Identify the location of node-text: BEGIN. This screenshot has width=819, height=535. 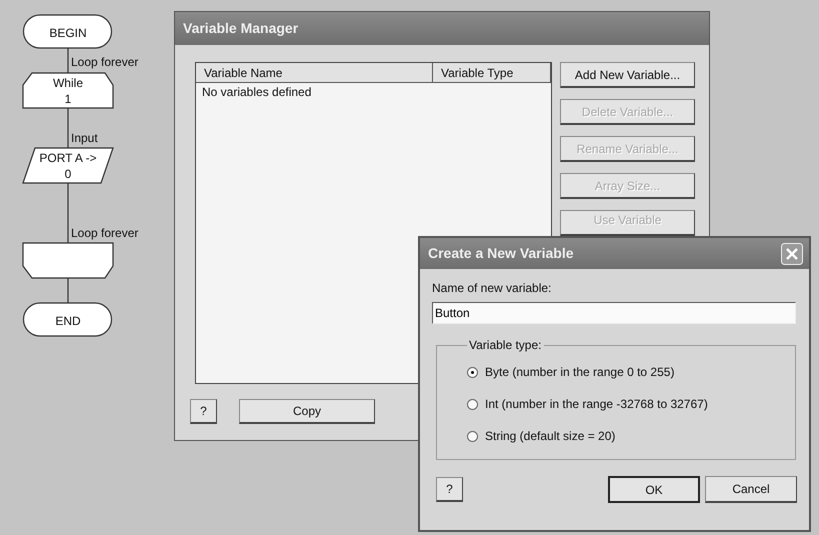
(68, 33).